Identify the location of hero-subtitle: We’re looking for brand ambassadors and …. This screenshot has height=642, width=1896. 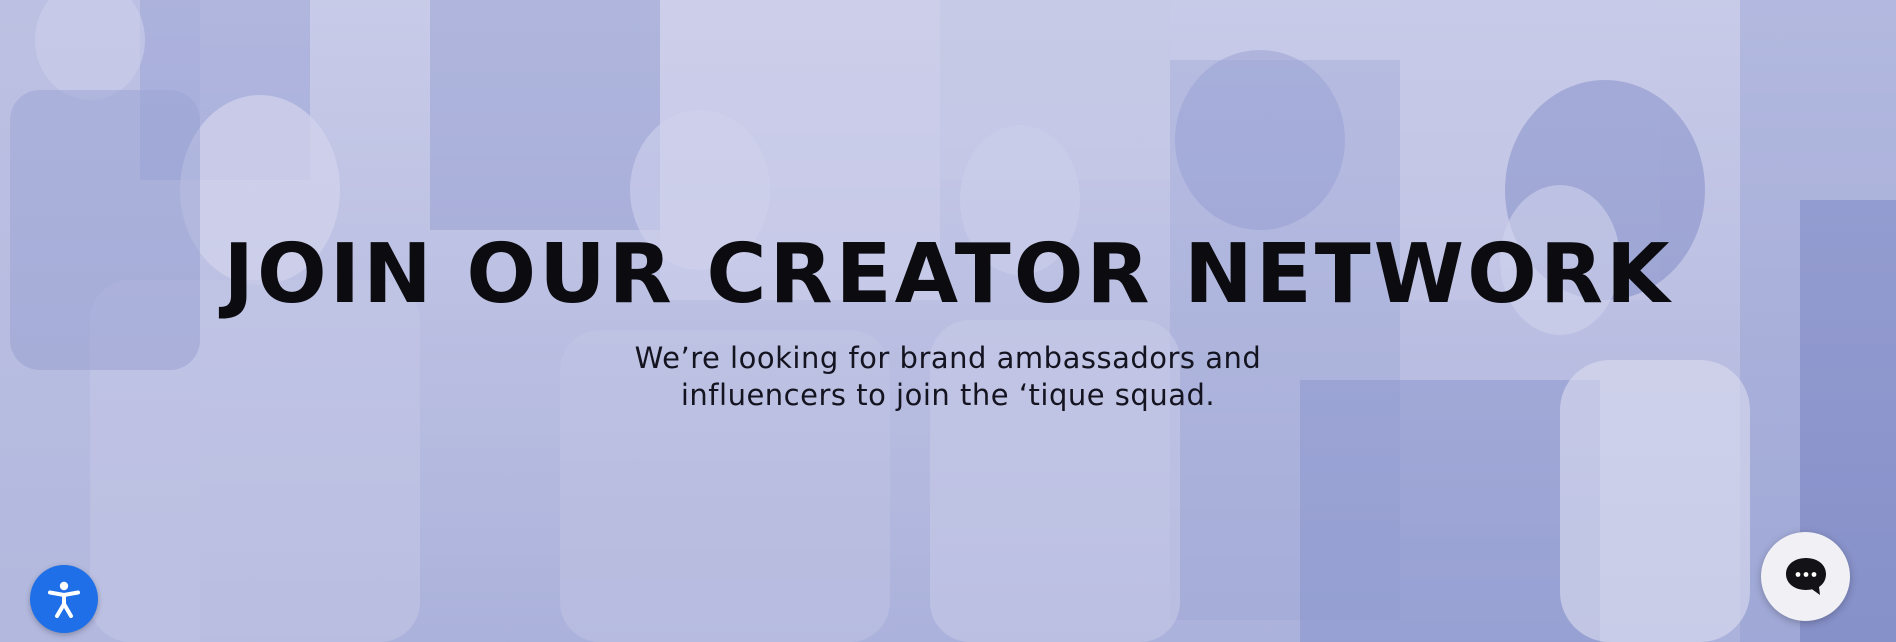
(948, 377).